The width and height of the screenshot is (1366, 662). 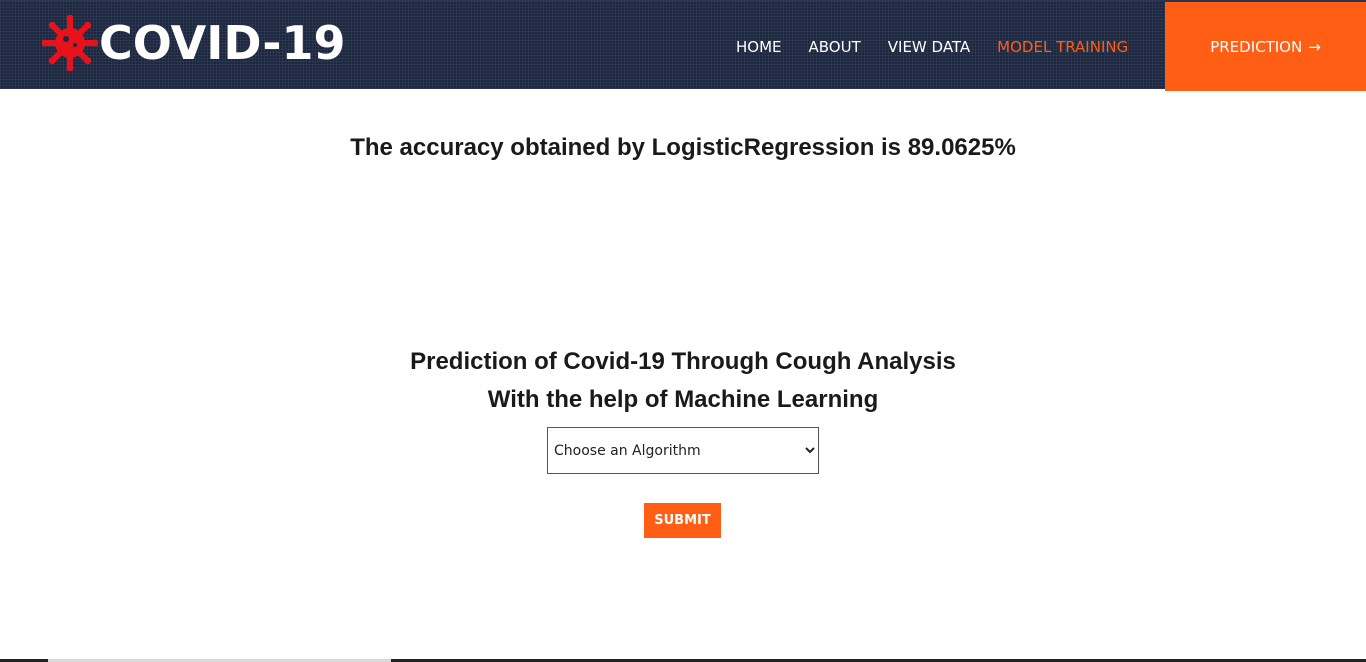 I want to click on algorithm-select-wrapper: Choose an Algorithm, so click(x=683, y=450).